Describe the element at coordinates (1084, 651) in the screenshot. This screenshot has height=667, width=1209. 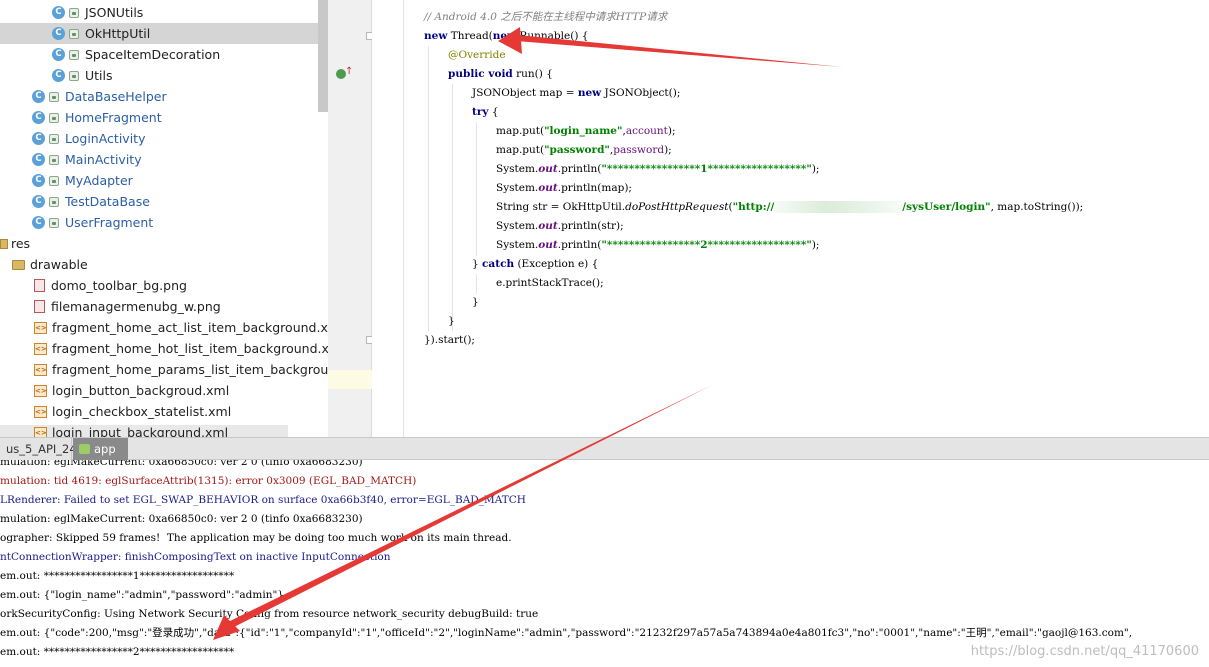
I see `watermark: https://blog.csdn.net/qq_41170600` at that location.